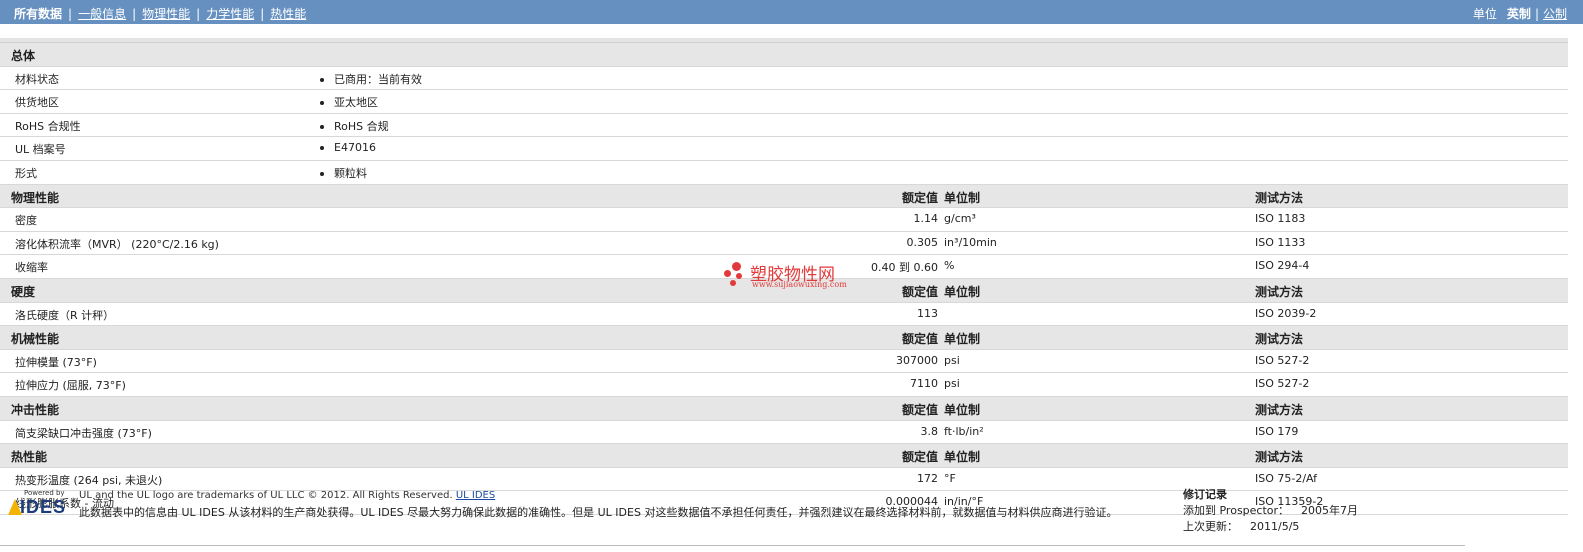 The image size is (1583, 552). I want to click on property-value-text: RoHS 合规, so click(361, 126).